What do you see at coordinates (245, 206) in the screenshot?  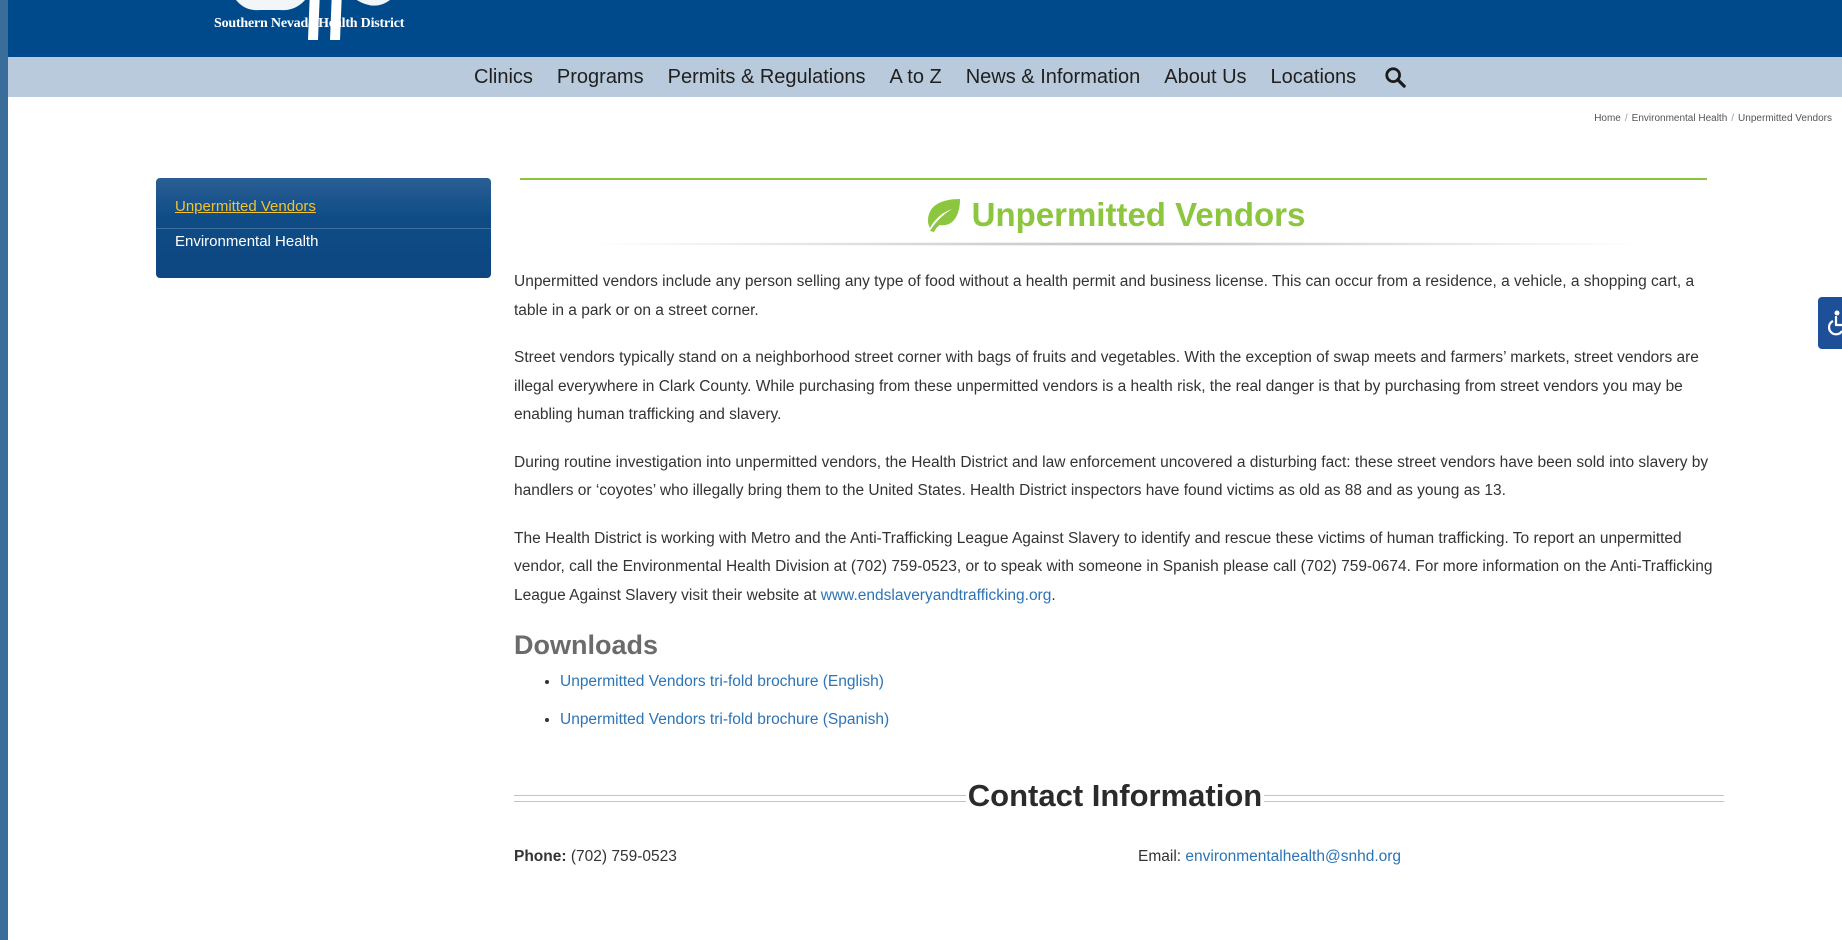 I see `sidebar-item-unpermitted-vendors: Unpermitted Vendors` at bounding box center [245, 206].